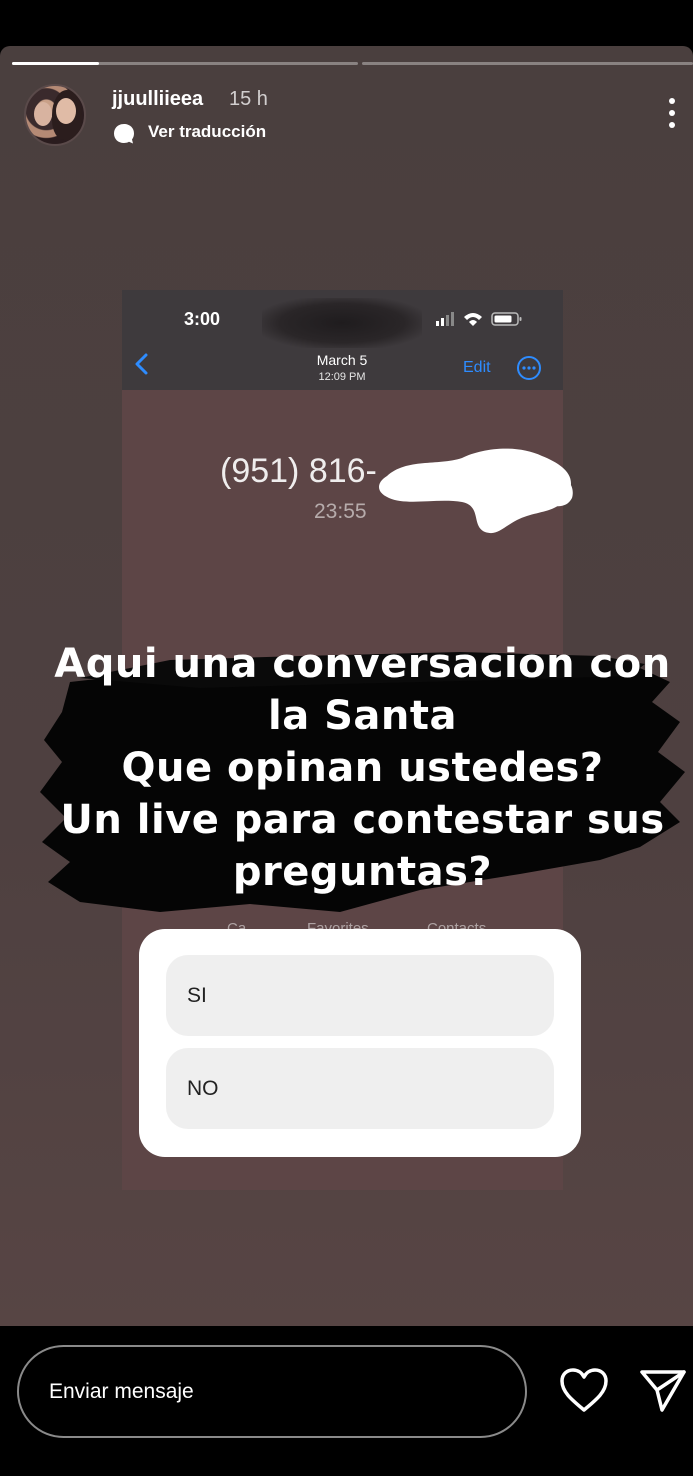 This screenshot has height=1476, width=693. Describe the element at coordinates (141, 364) in the screenshot. I see `chevron-left-icon` at that location.